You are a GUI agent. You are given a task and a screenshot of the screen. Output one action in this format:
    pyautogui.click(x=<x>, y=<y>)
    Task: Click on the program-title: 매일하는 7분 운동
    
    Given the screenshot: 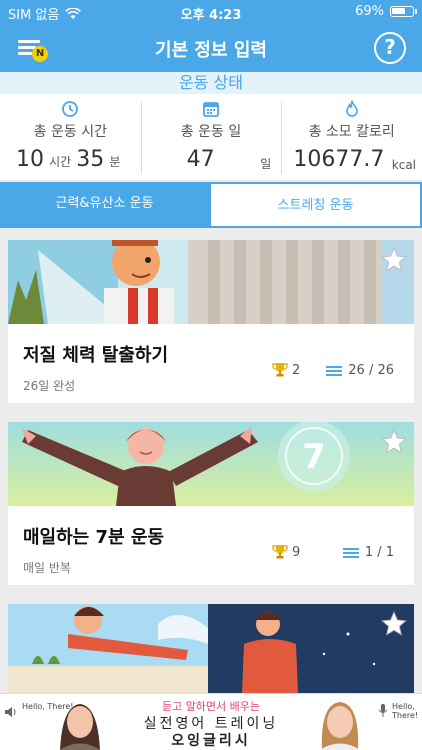 What is the action you would take?
    pyautogui.click(x=93, y=537)
    